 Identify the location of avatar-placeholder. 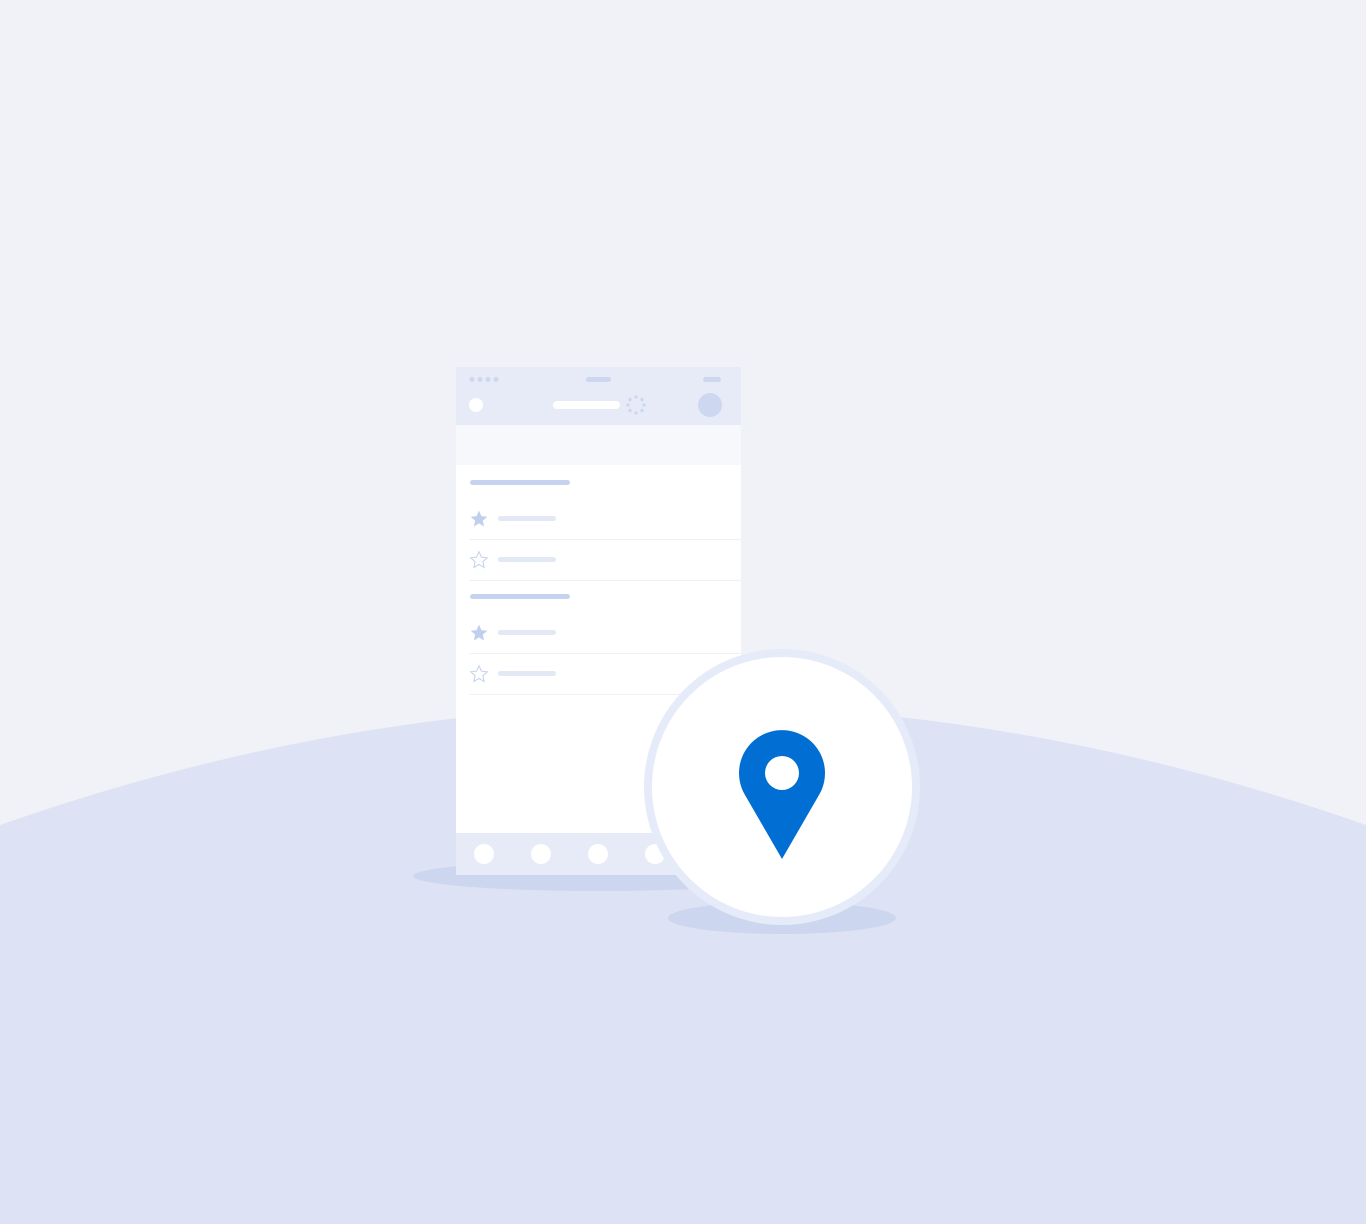
(710, 405).